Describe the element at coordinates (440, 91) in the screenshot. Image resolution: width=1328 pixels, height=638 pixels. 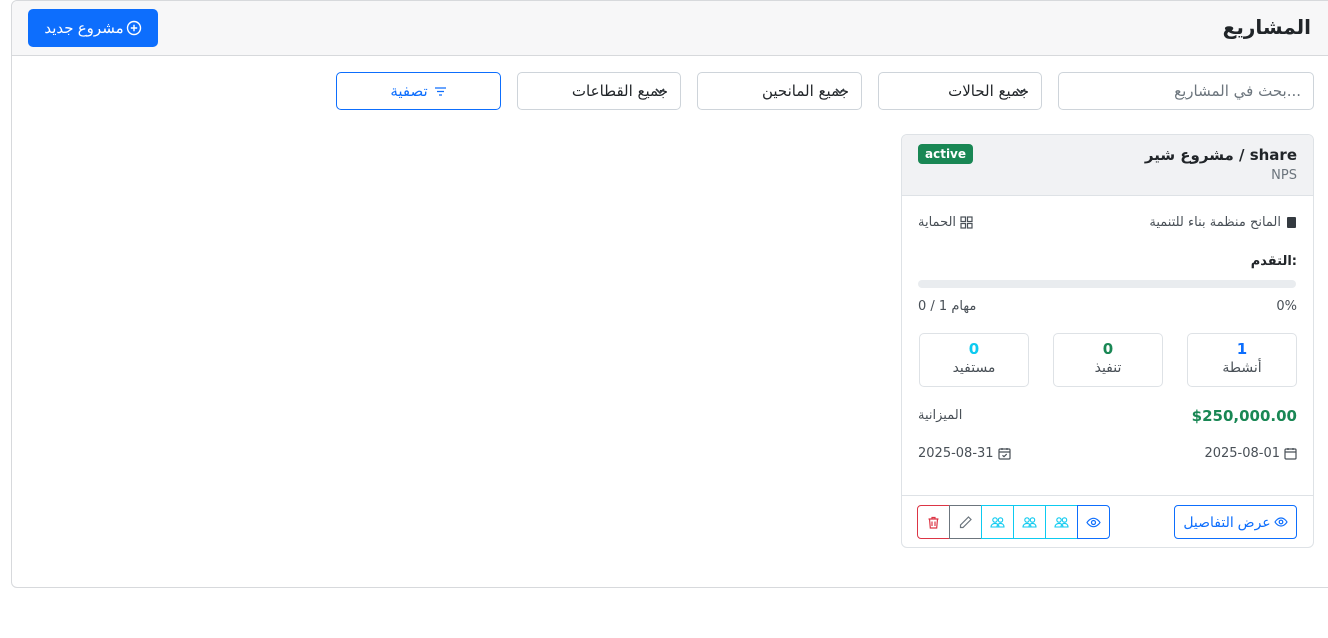
I see `filter-icon` at that location.